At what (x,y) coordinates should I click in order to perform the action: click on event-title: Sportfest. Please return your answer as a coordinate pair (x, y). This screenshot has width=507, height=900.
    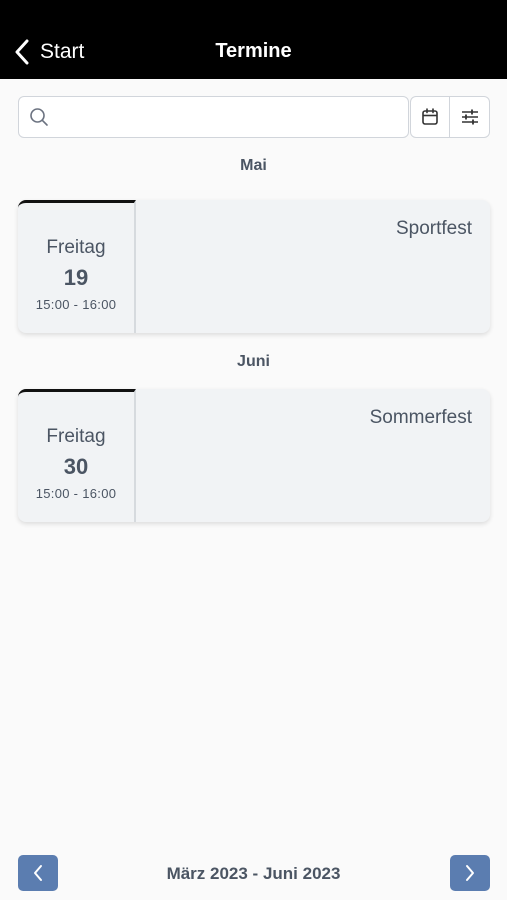
    Looking at the image, I should click on (433, 228).